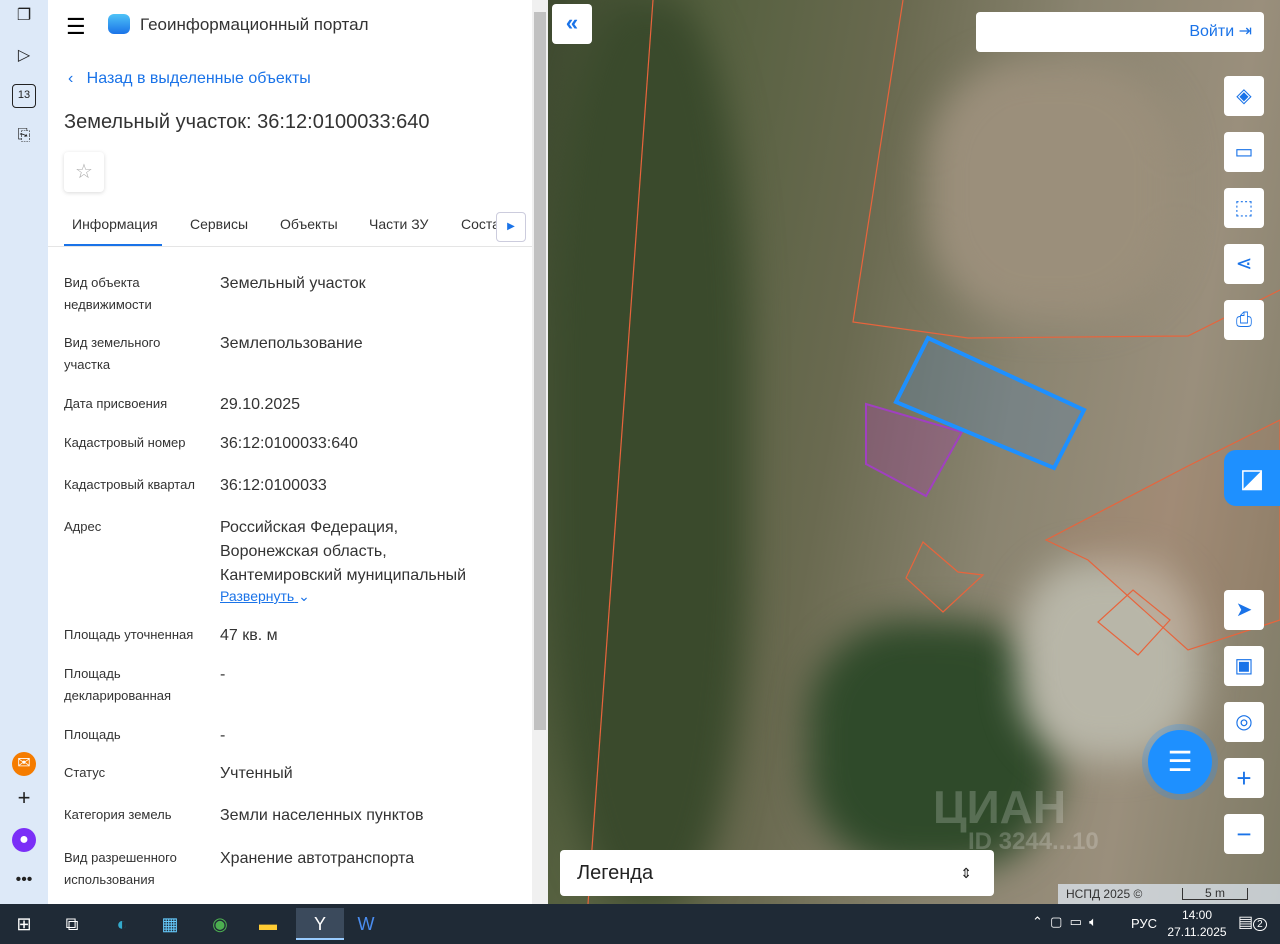  What do you see at coordinates (1244, 666) in the screenshot?
I see `minimap-button: ▣` at bounding box center [1244, 666].